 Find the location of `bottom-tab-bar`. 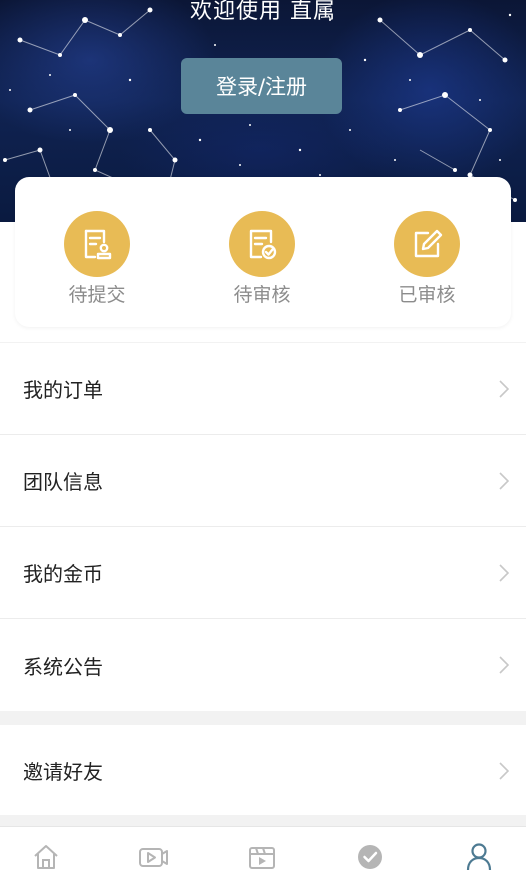

bottom-tab-bar is located at coordinates (263, 849).